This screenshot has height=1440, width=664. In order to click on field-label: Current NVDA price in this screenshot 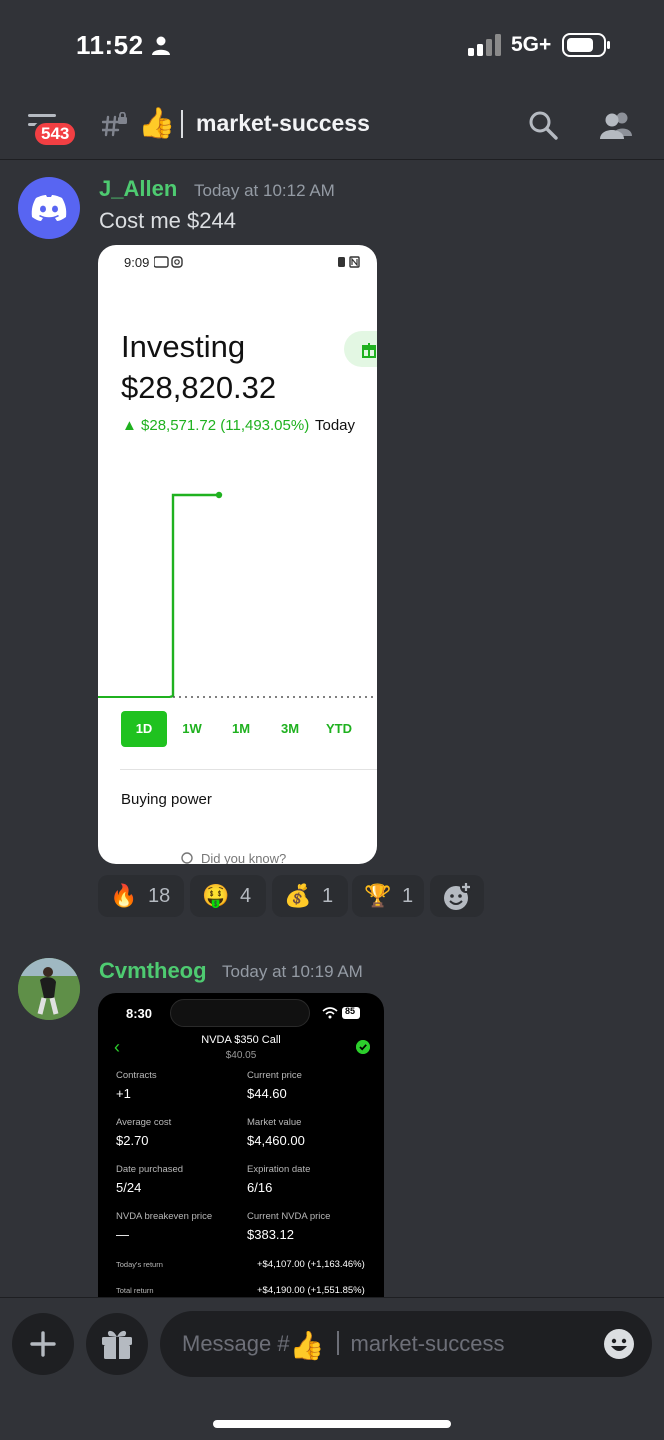, I will do `click(289, 1216)`.